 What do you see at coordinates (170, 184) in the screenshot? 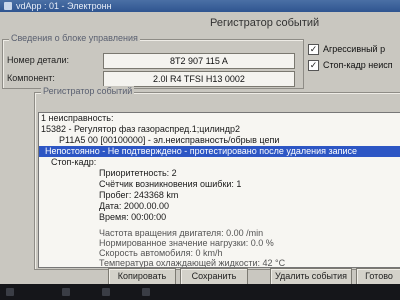
I see `log-line: Счётчик возникновения ошибки: 1` at bounding box center [170, 184].